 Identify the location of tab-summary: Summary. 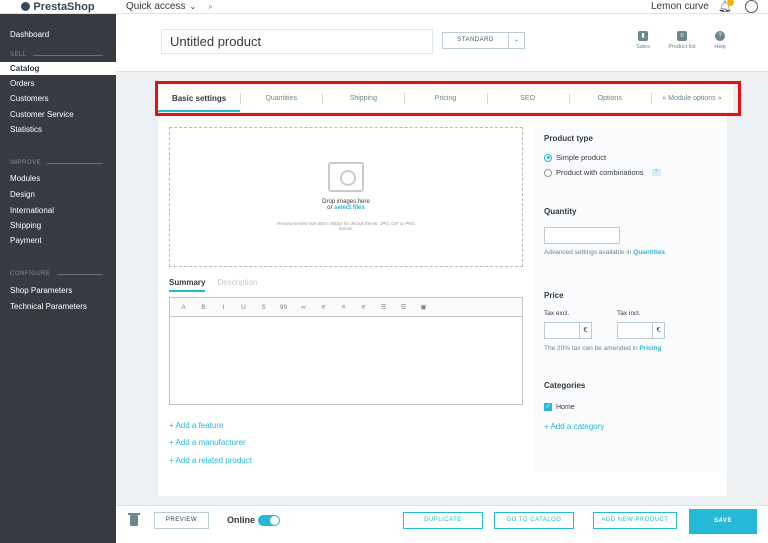
(187, 285).